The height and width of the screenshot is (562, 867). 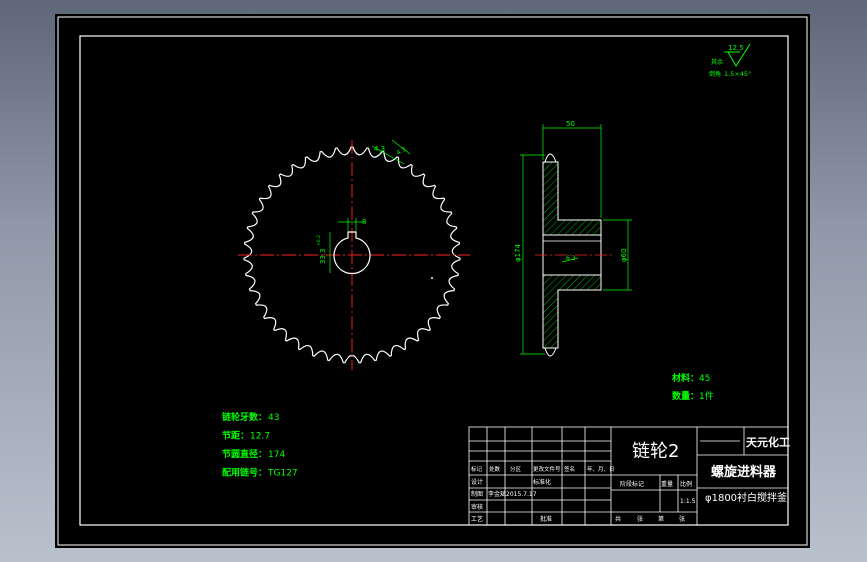 I want to click on title-header-row: 标记 处数 分区 更改文件号 签名 年、月、日, so click(x=543, y=469).